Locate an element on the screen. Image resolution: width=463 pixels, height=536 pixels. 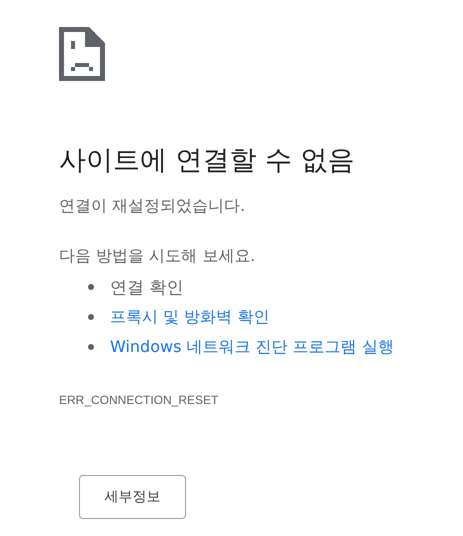
error-message: 연결이 재설정되었습니다. is located at coordinates (152, 206).